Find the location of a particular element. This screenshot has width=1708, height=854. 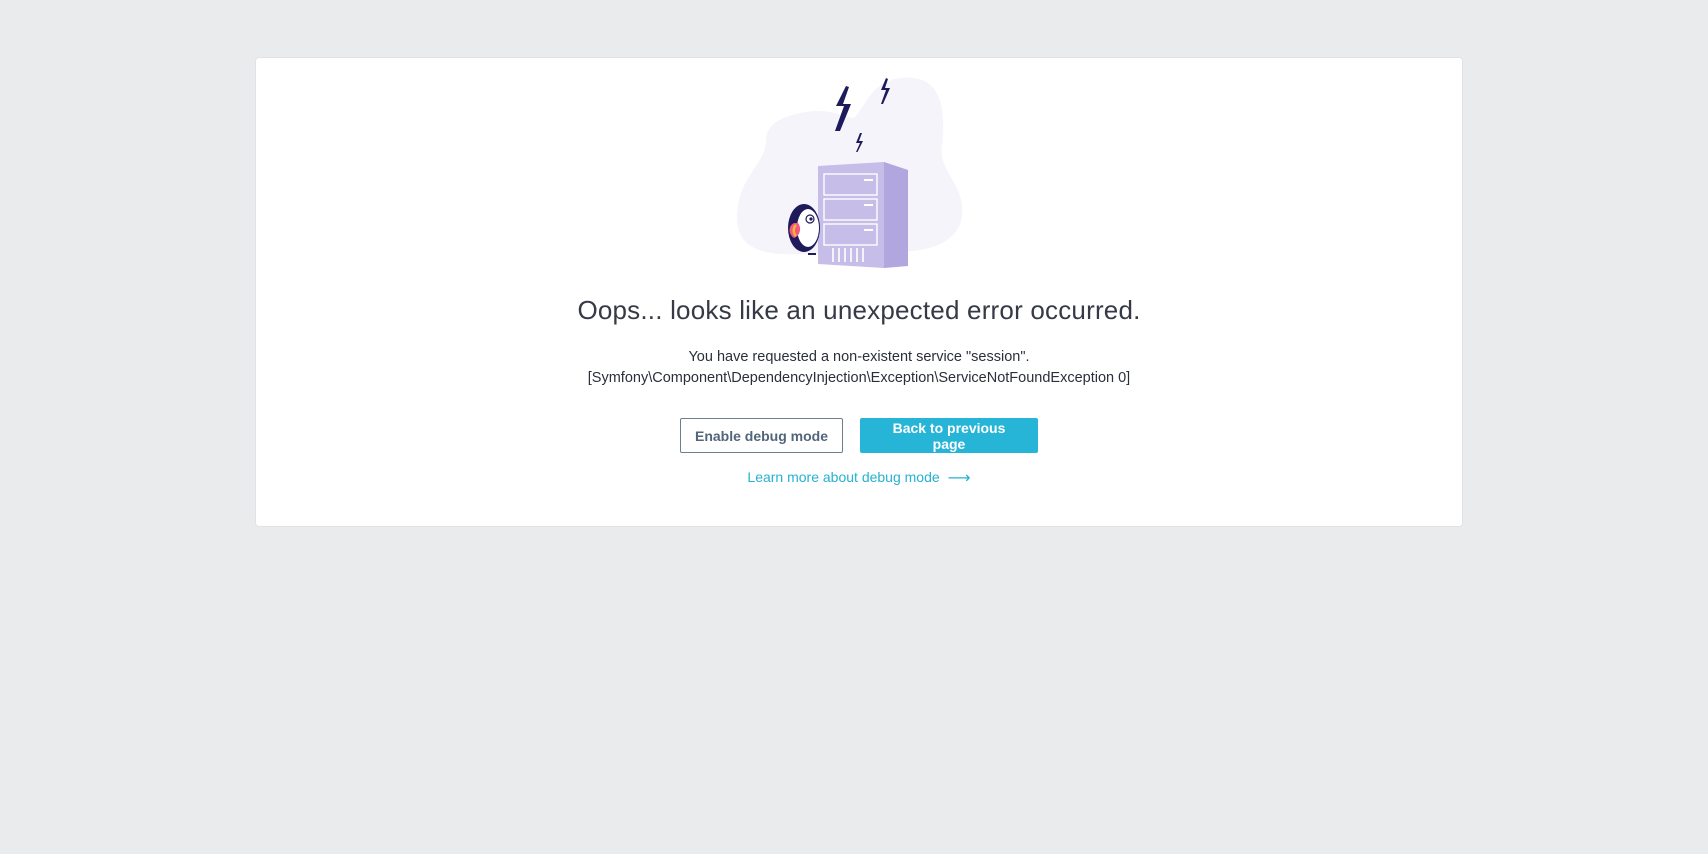

learn-more-link: Learn more about debug mode ⟶ is located at coordinates (859, 478).